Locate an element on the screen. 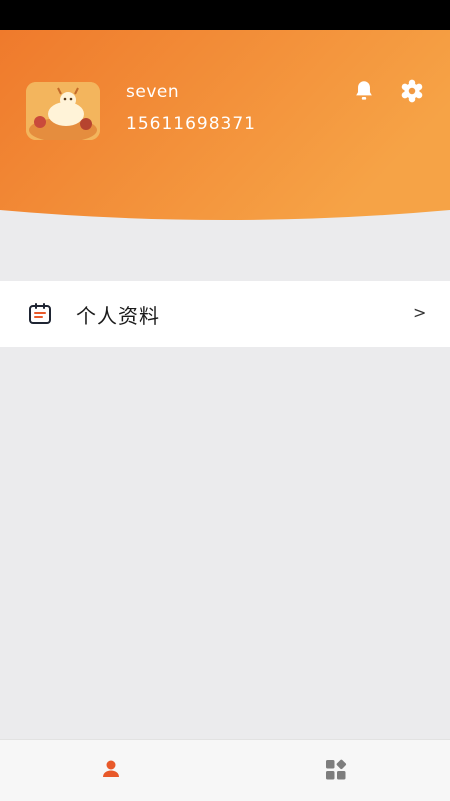 This screenshot has width=450, height=801. menu-item-profile: 个人资料 > is located at coordinates (225, 314).